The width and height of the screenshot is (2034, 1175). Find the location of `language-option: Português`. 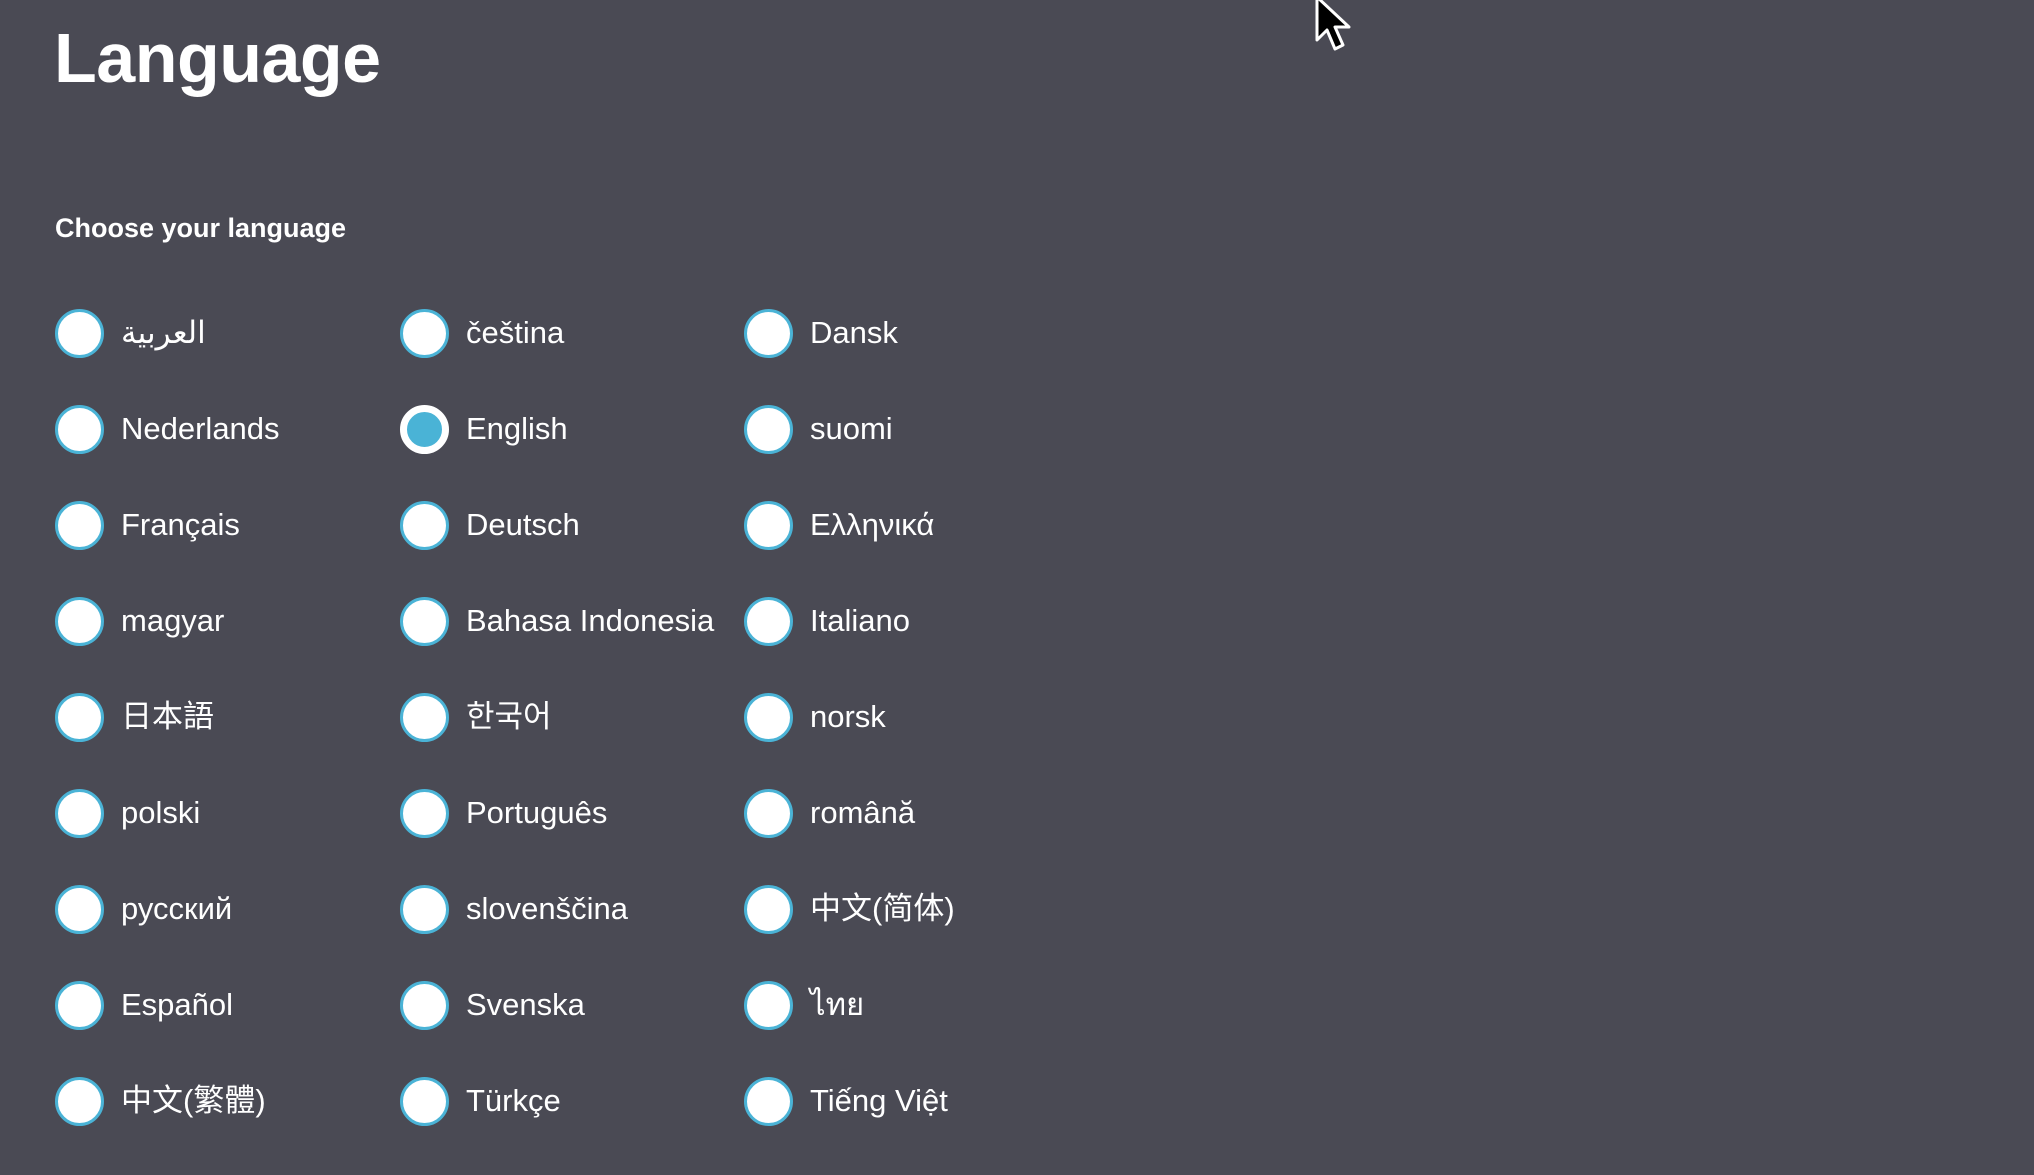

language-option: Português is located at coordinates (572, 813).